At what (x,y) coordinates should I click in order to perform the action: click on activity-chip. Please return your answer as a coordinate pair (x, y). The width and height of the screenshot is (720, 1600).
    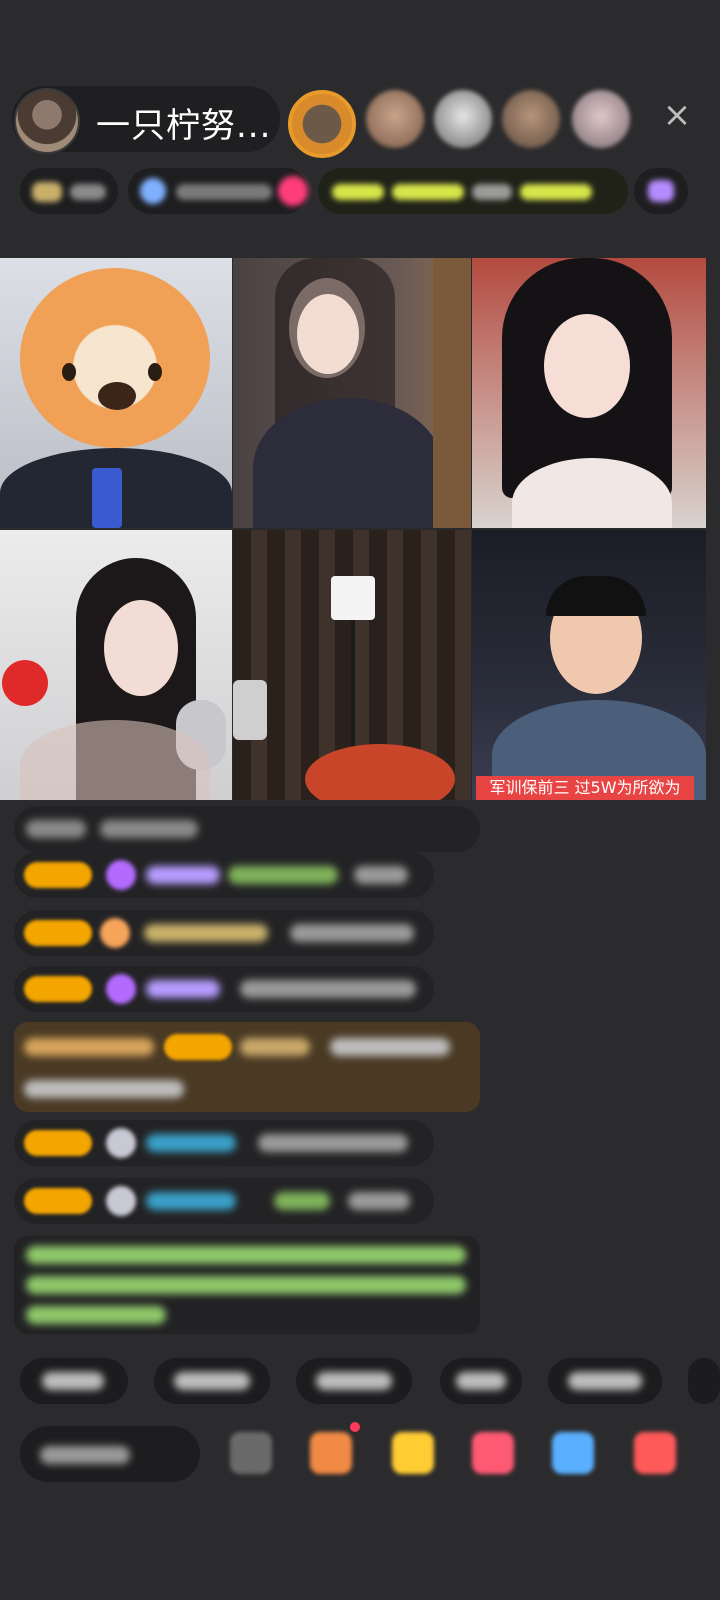
    Looking at the image, I should click on (473, 191).